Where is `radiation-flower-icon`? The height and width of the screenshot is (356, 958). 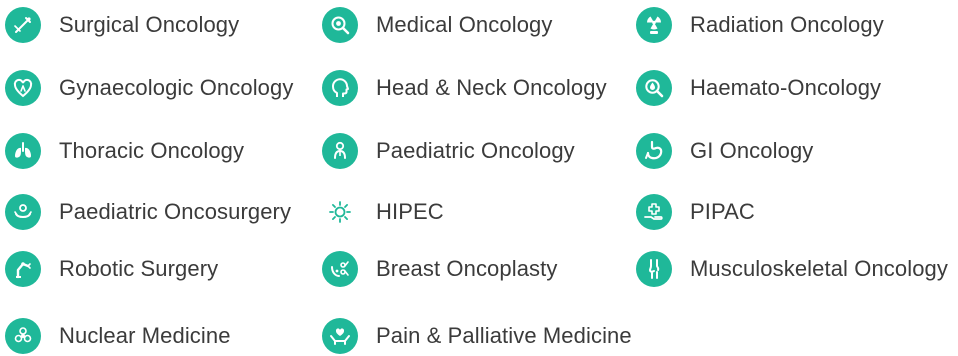 radiation-flower-icon is located at coordinates (23, 336).